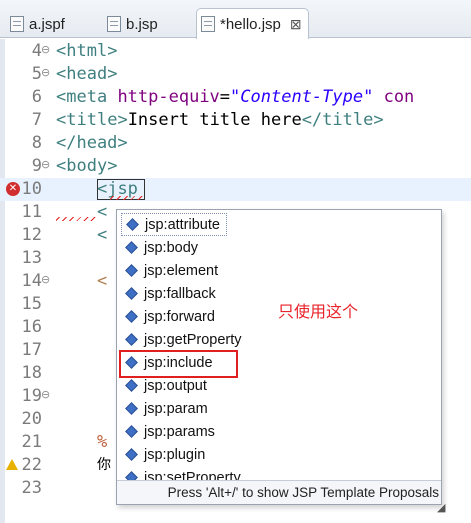  What do you see at coordinates (31, 373) in the screenshot?
I see `line-number: 18` at bounding box center [31, 373].